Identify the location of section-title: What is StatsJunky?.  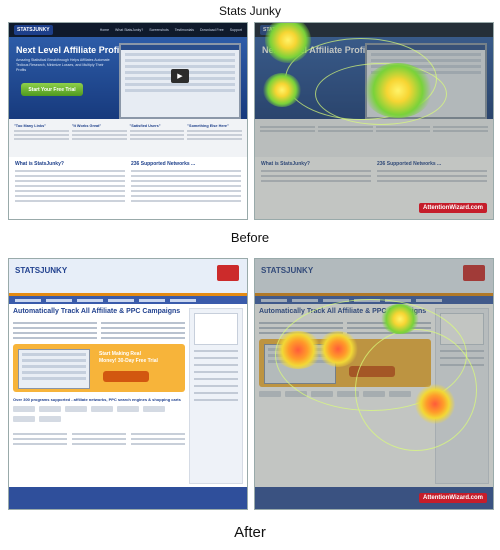
(39, 164).